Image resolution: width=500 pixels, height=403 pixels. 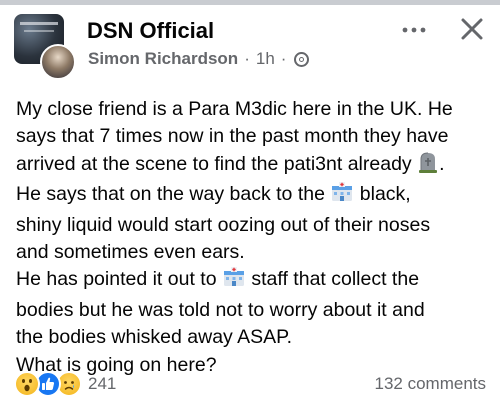 What do you see at coordinates (102, 383) in the screenshot?
I see `reaction-count: 241` at bounding box center [102, 383].